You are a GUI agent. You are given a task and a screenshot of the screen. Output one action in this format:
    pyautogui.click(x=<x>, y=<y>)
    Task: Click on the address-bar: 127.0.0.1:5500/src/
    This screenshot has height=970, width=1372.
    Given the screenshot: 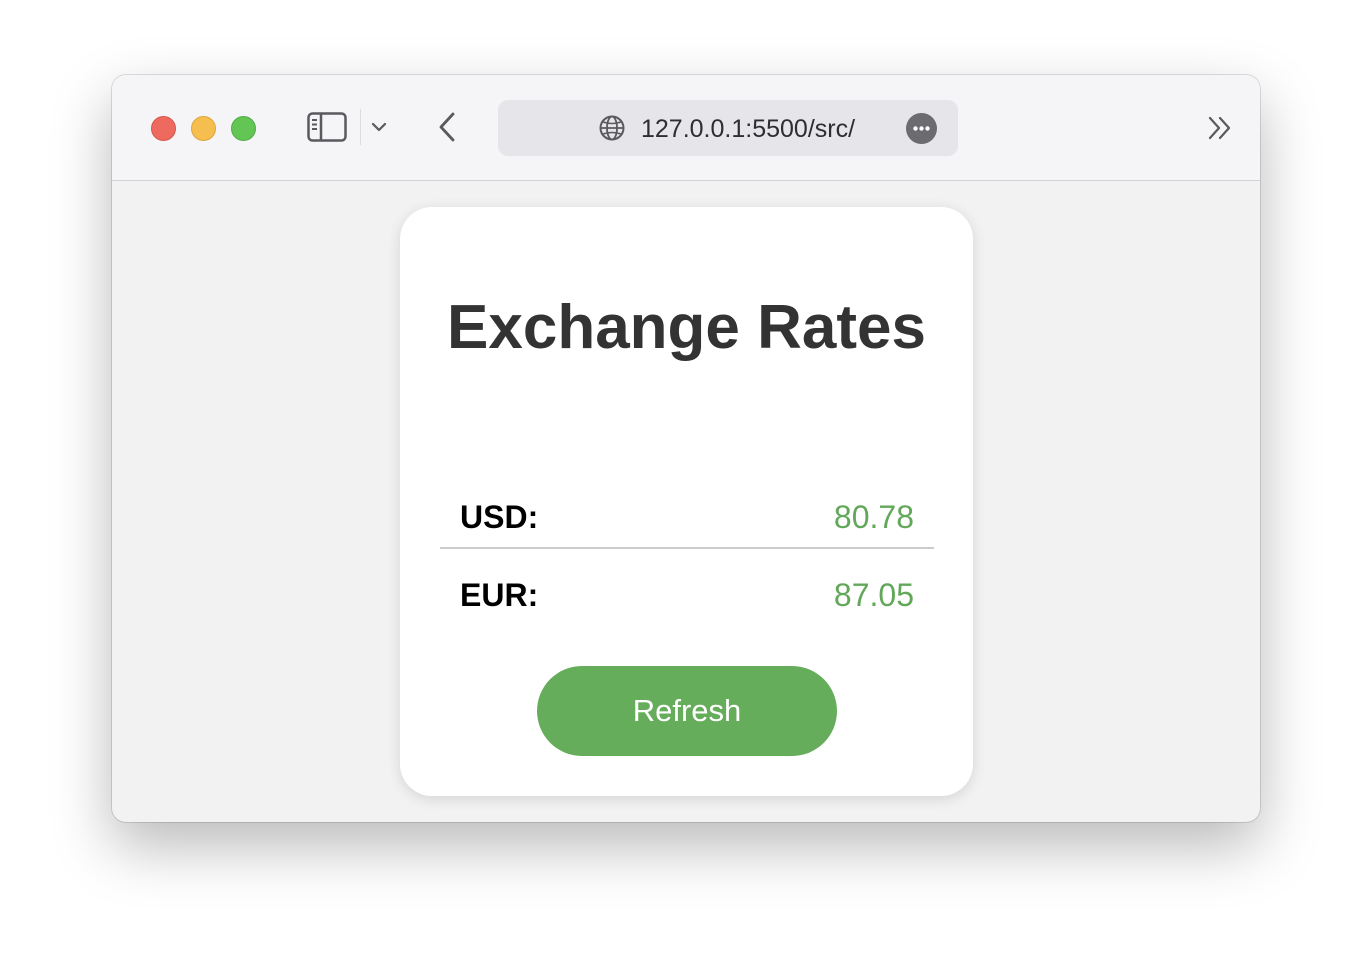 What is the action you would take?
    pyautogui.click(x=728, y=128)
    